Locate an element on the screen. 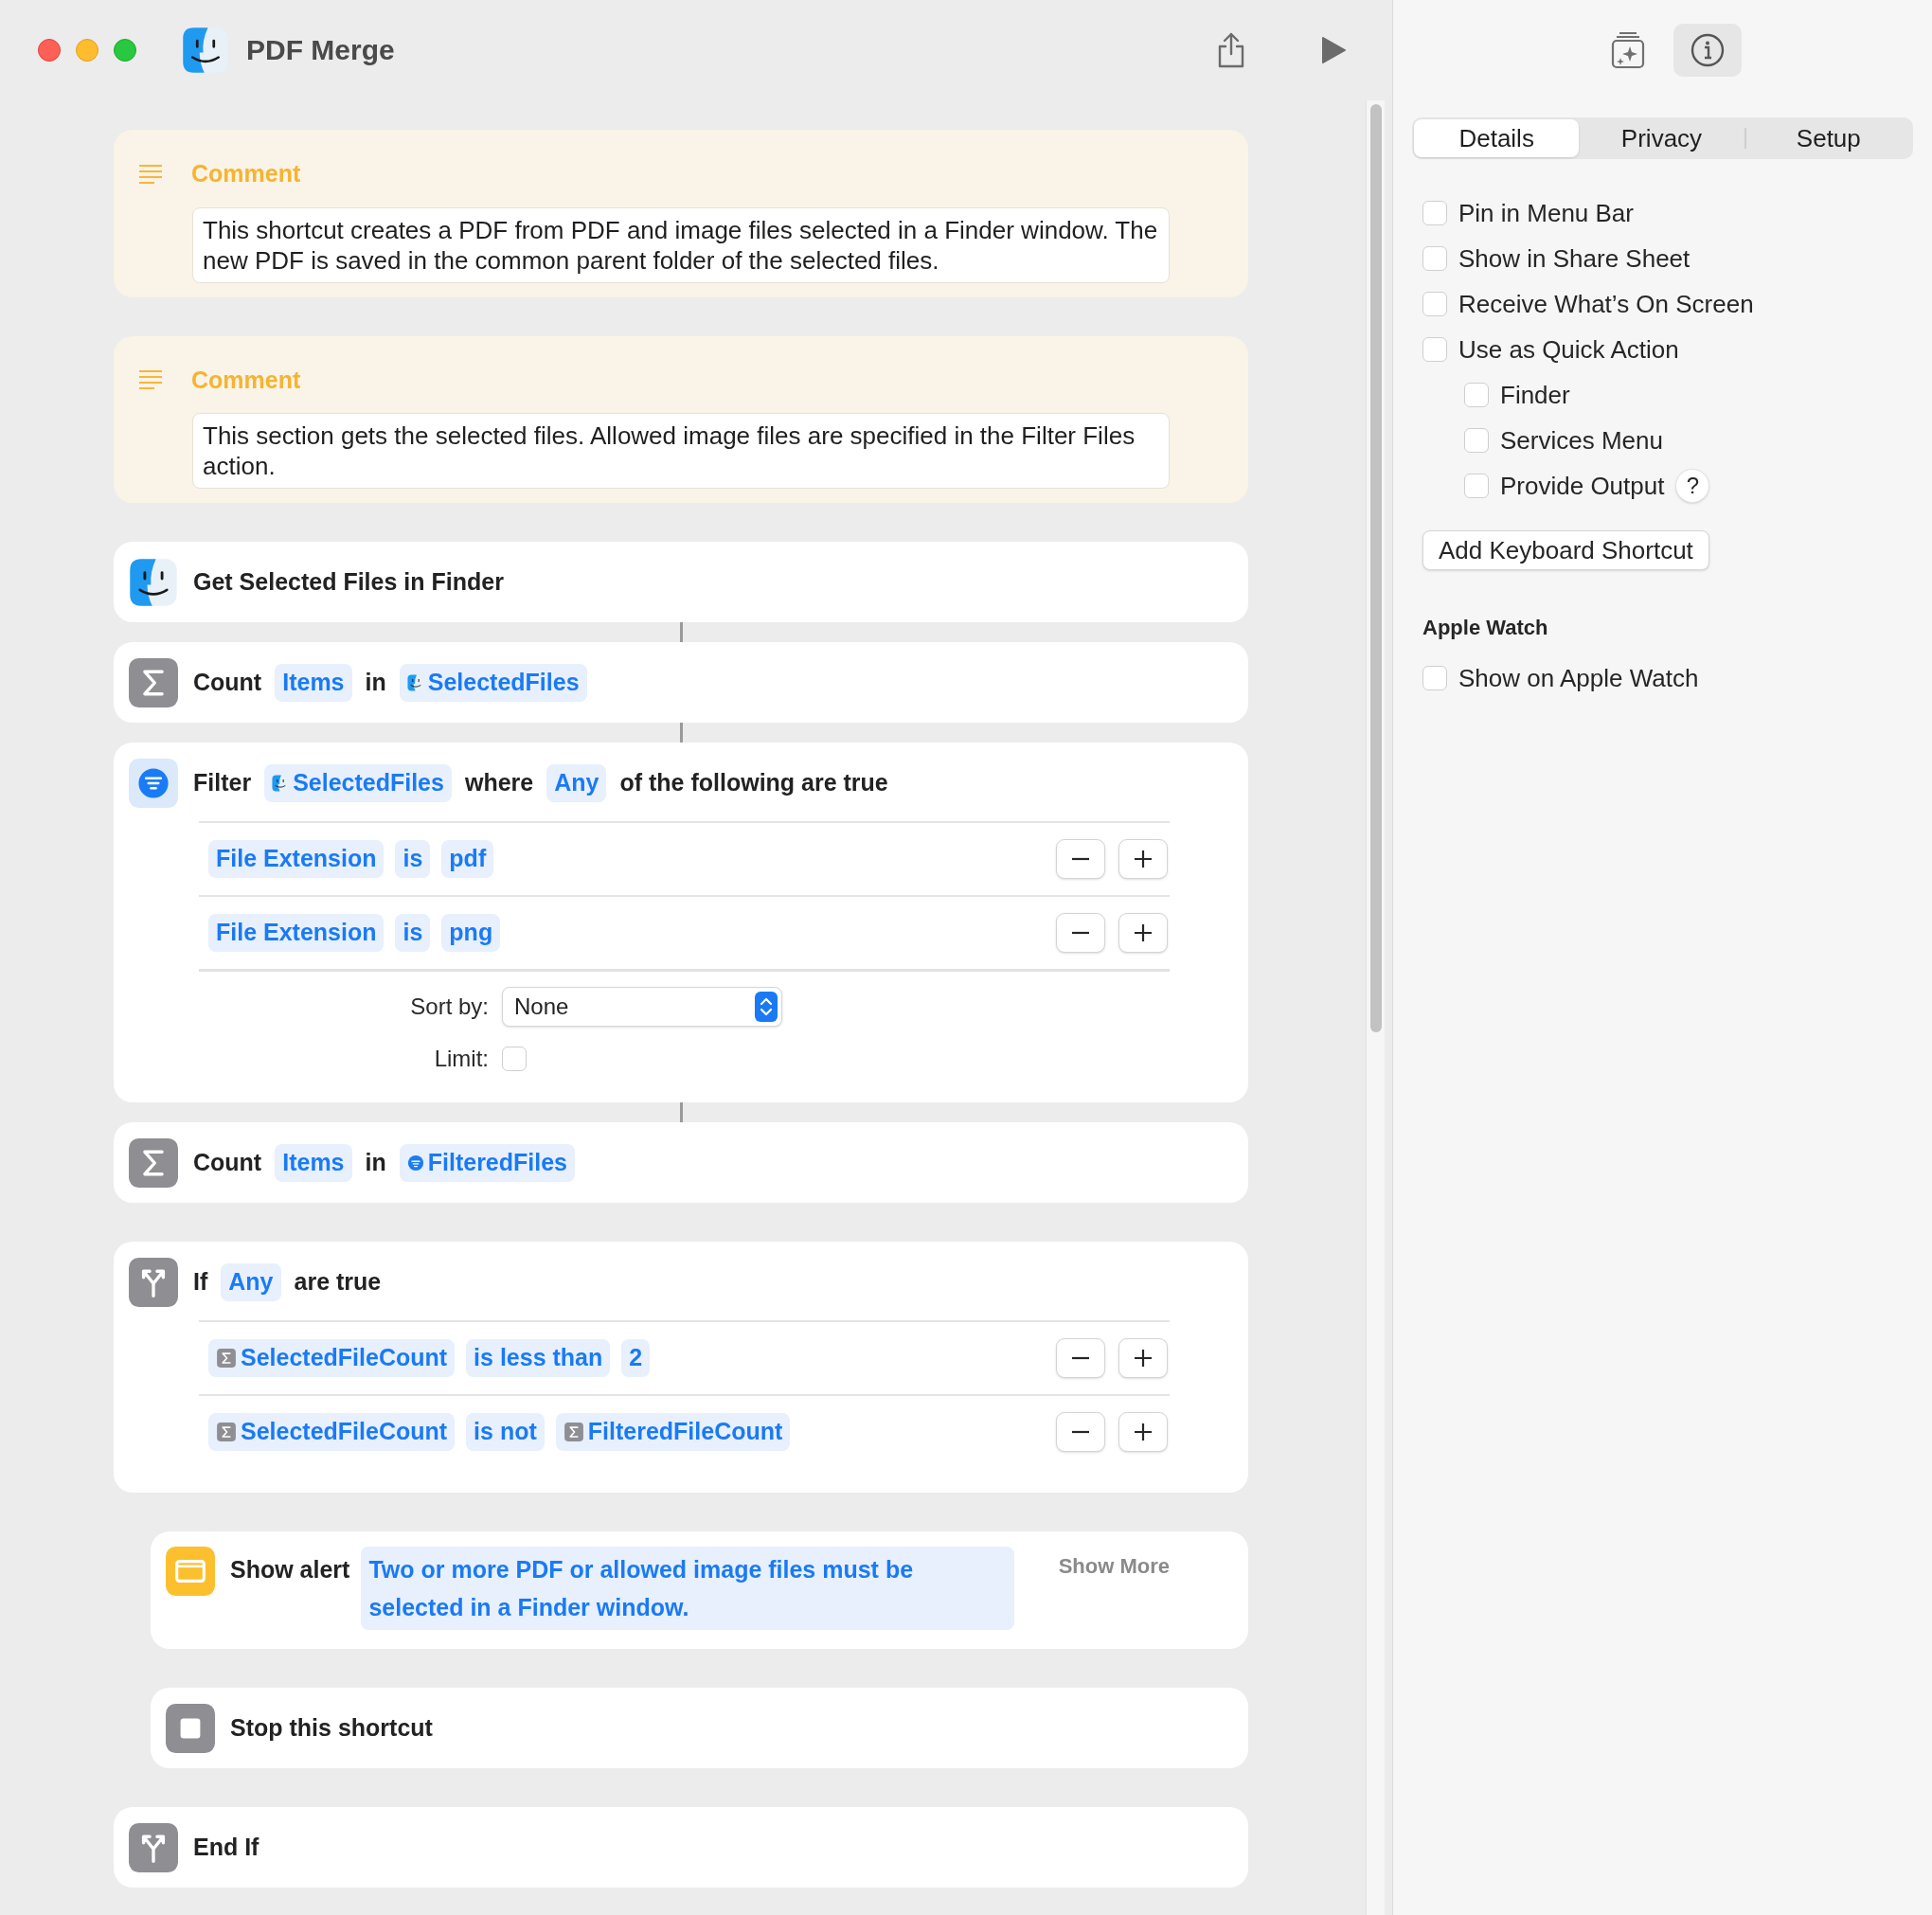 This screenshot has width=1932, height=1915. action-label: are true is located at coordinates (338, 1281).